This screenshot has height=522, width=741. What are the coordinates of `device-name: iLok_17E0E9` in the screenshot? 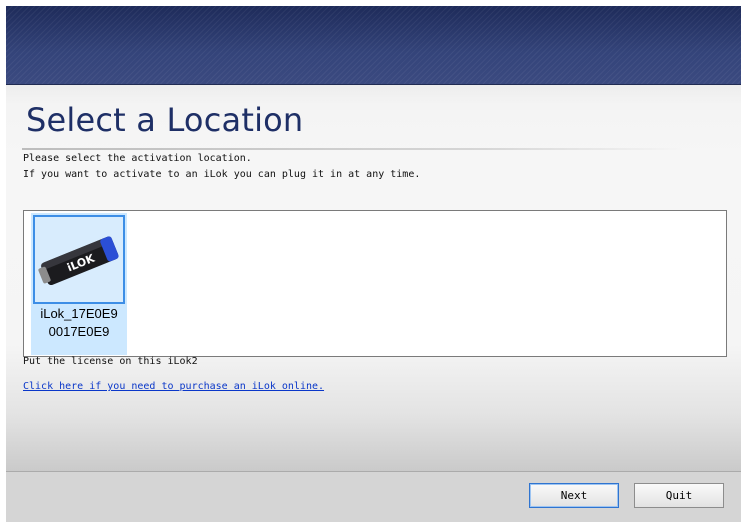 It's located at (79, 313).